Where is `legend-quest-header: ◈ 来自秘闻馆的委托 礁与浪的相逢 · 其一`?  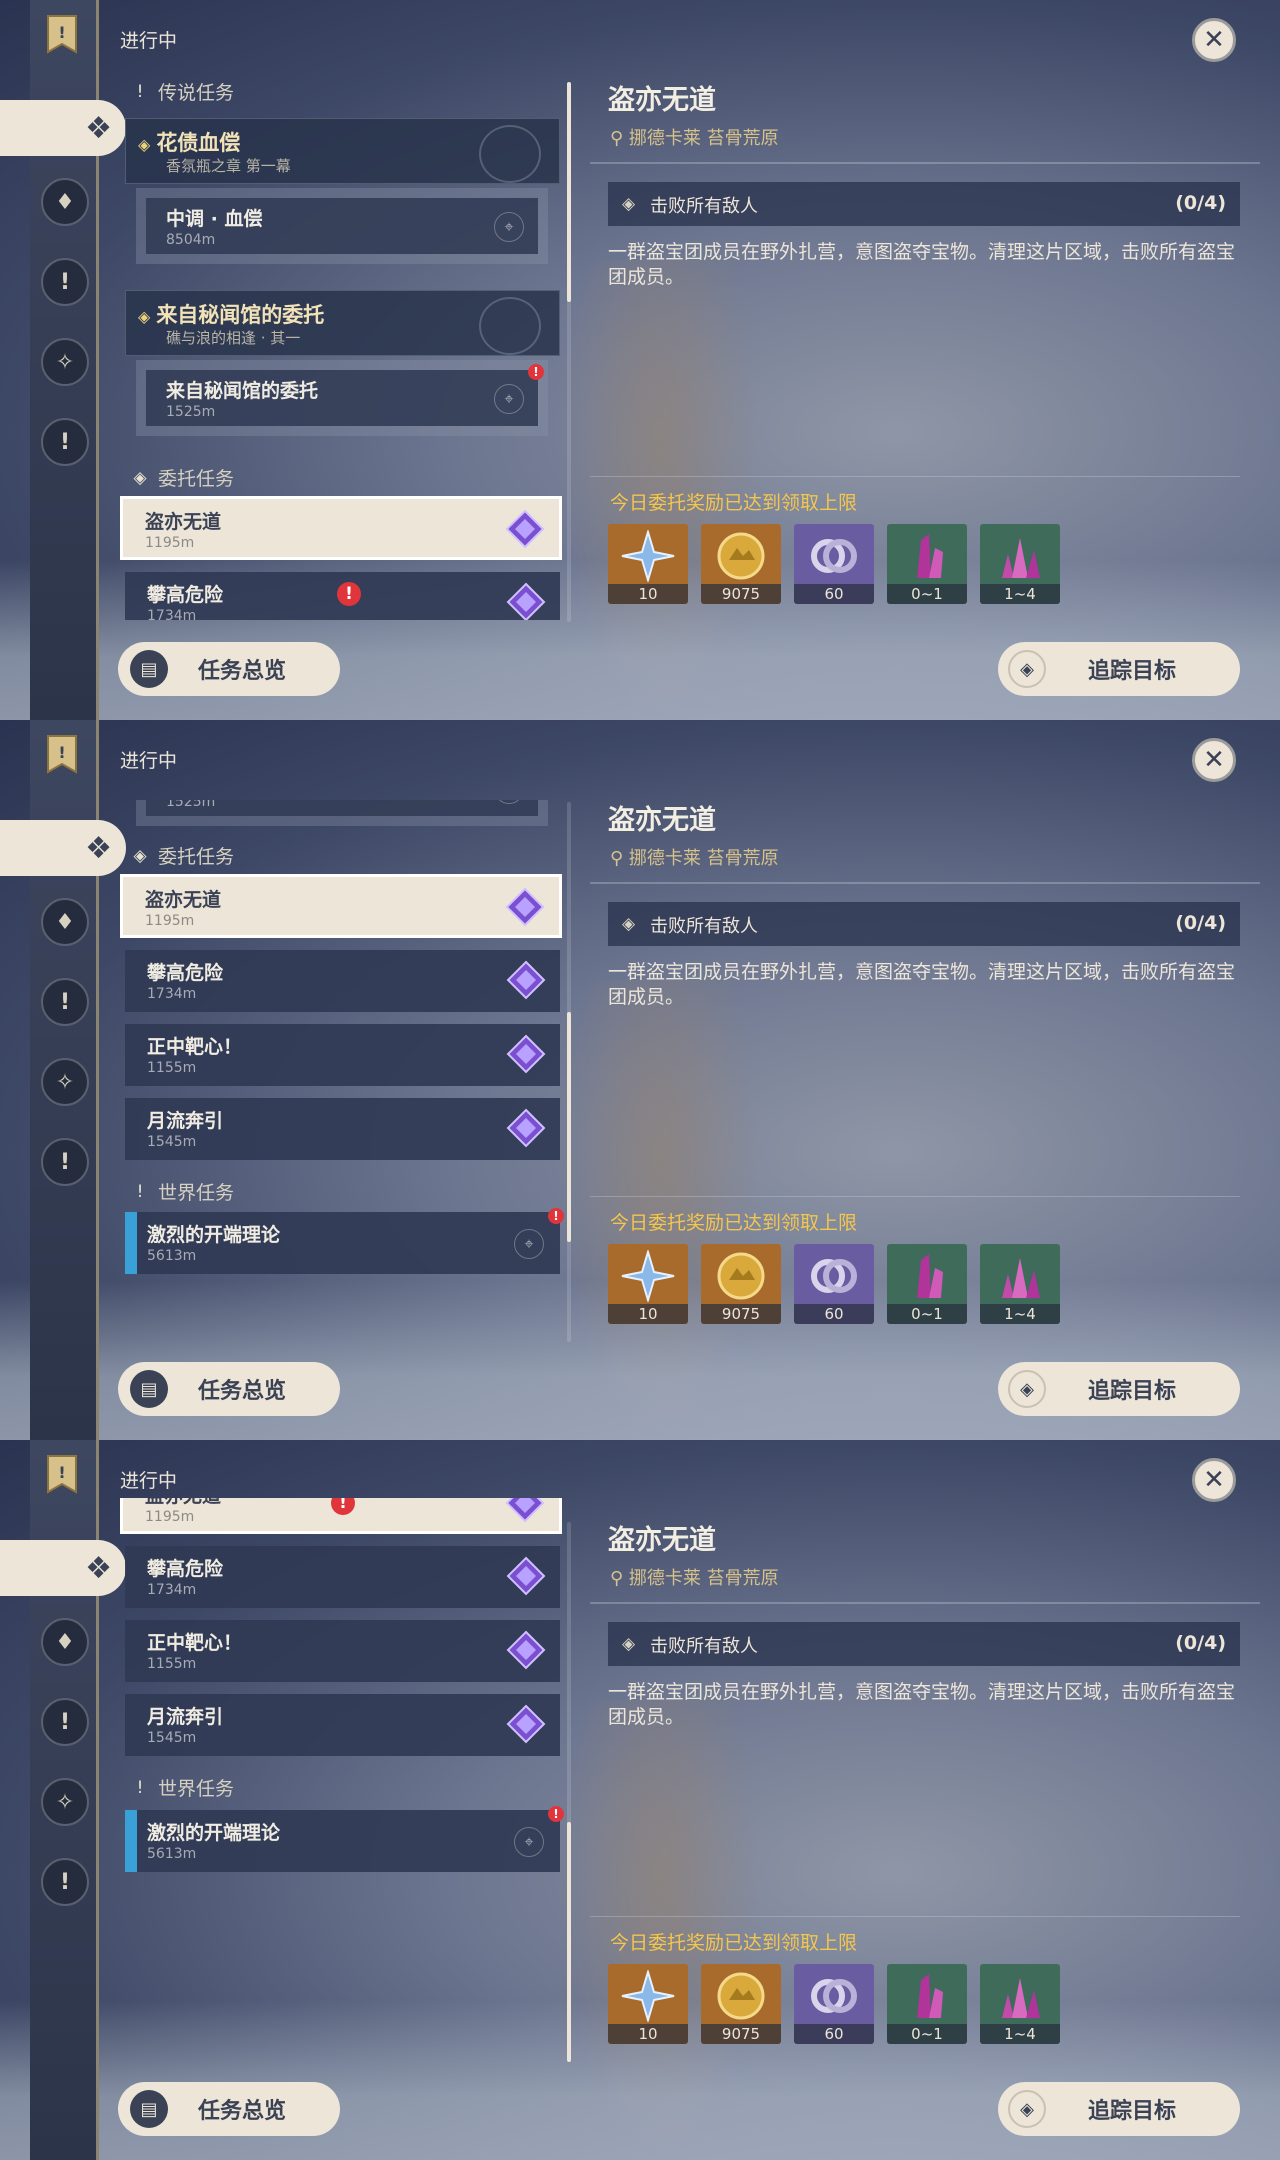 legend-quest-header: ◈ 来自秘闻馆的委托 礁与浪的相逢 · 其一 is located at coordinates (342, 323).